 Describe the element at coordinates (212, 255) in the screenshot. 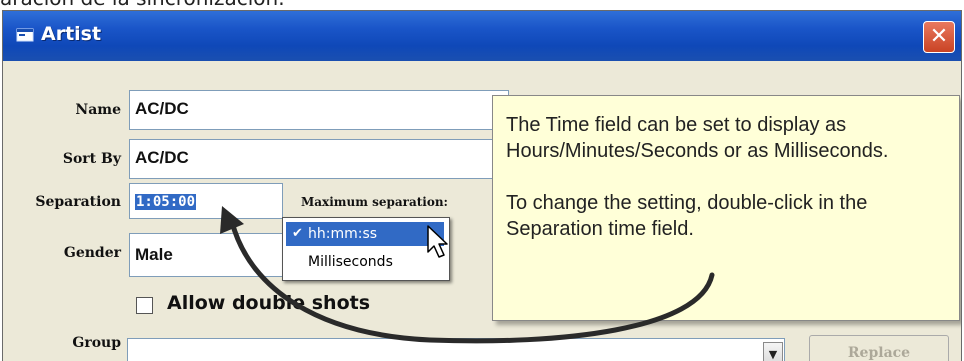

I see `gender-select: Male` at that location.